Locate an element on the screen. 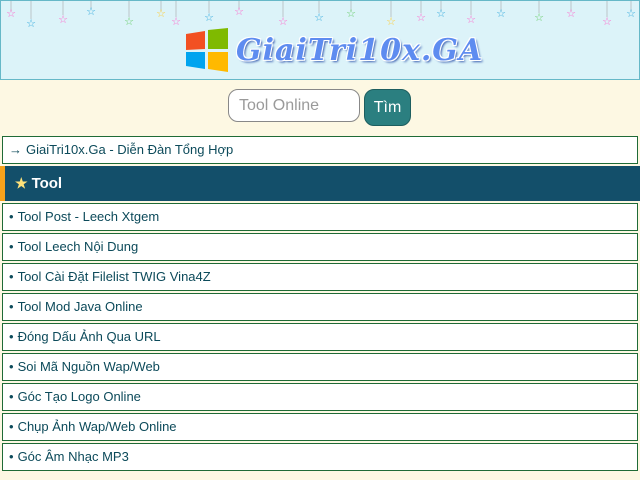 Image resolution: width=640 pixels, height=480 pixels. search-button: Tìm is located at coordinates (387, 107).